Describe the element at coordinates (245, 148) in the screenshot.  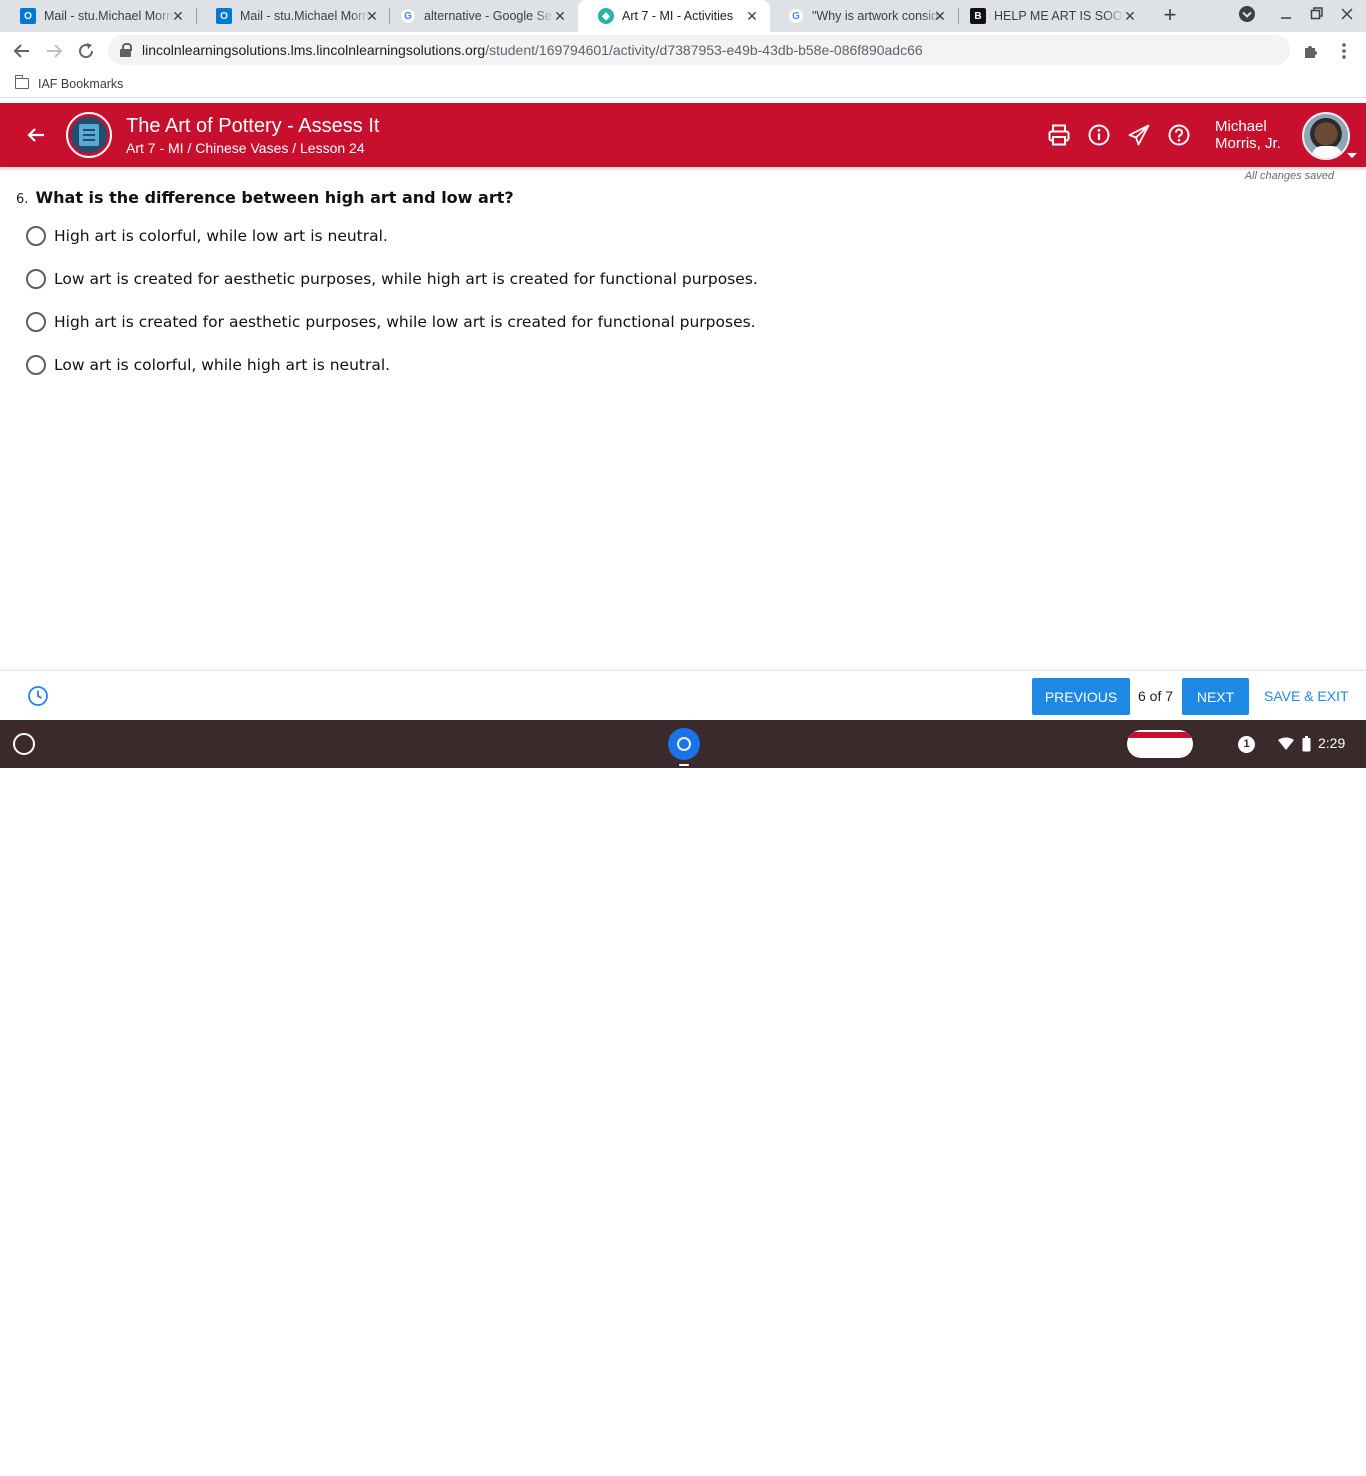
I see `breadcrumb: Art 7 - MI / Chinese Vases / Lesson 24` at that location.